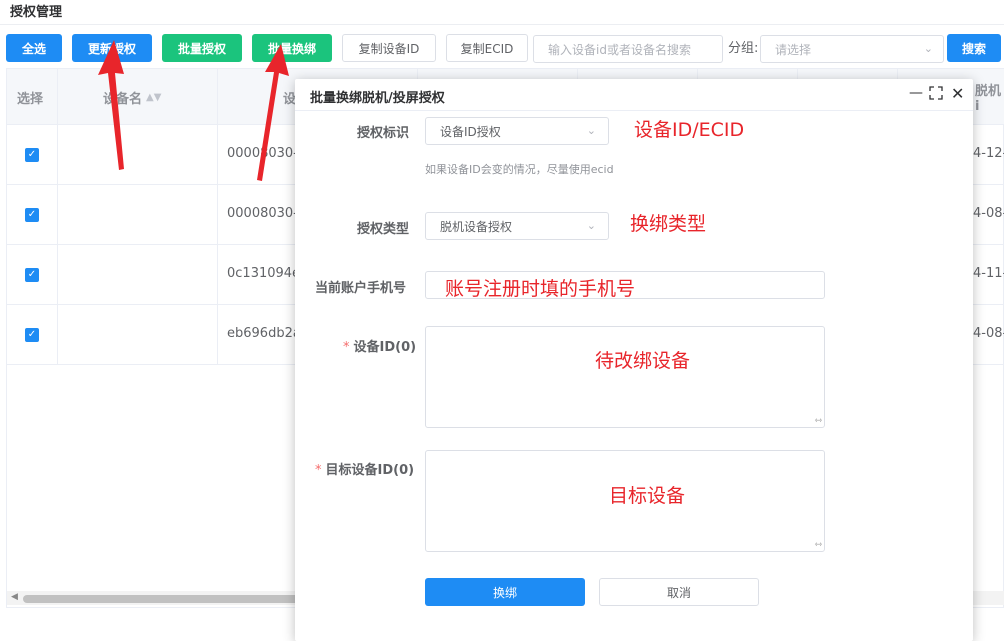  What do you see at coordinates (262, 333) in the screenshot?
I see `device-id-cell: eb696db2a` at bounding box center [262, 333].